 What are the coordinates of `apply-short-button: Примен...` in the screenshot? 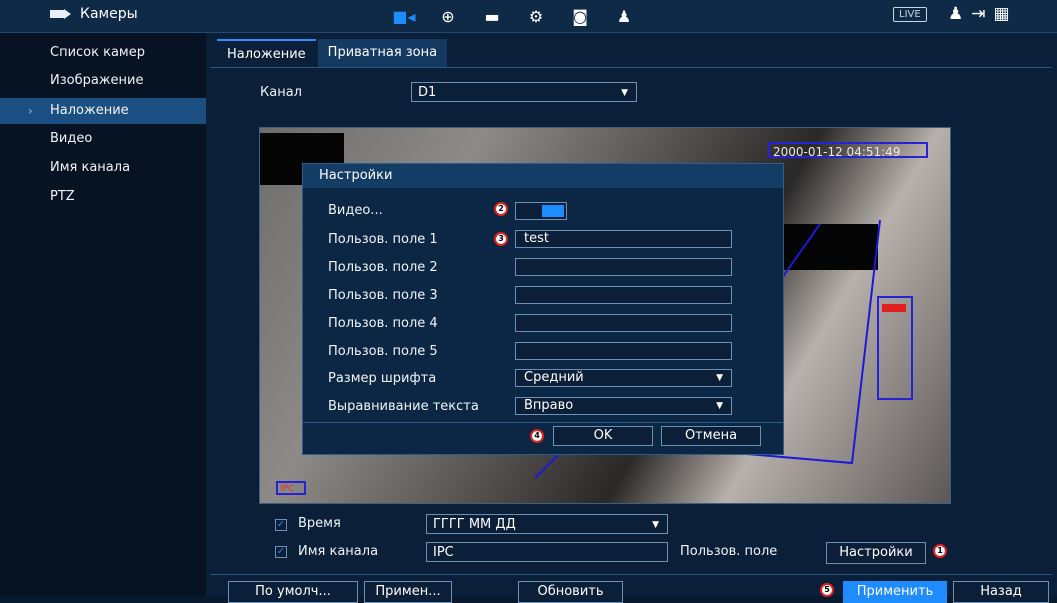 It's located at (408, 592).